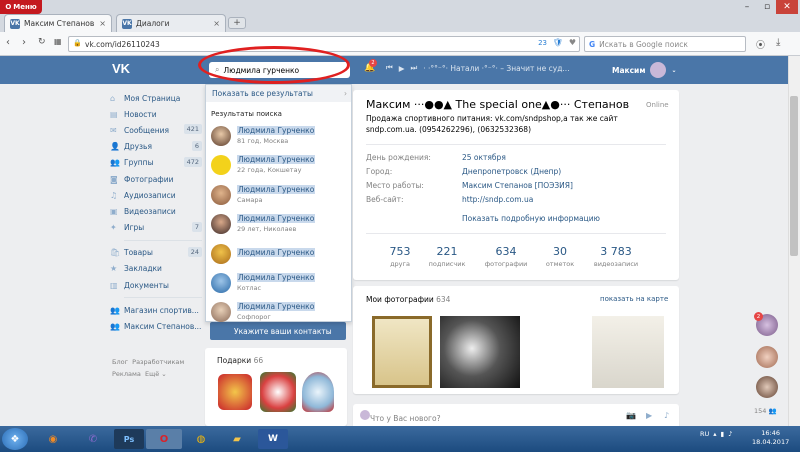 The height and width of the screenshot is (452, 800). Describe the element at coordinates (129, 439) in the screenshot. I see `photoshop-icon: Ps` at that location.